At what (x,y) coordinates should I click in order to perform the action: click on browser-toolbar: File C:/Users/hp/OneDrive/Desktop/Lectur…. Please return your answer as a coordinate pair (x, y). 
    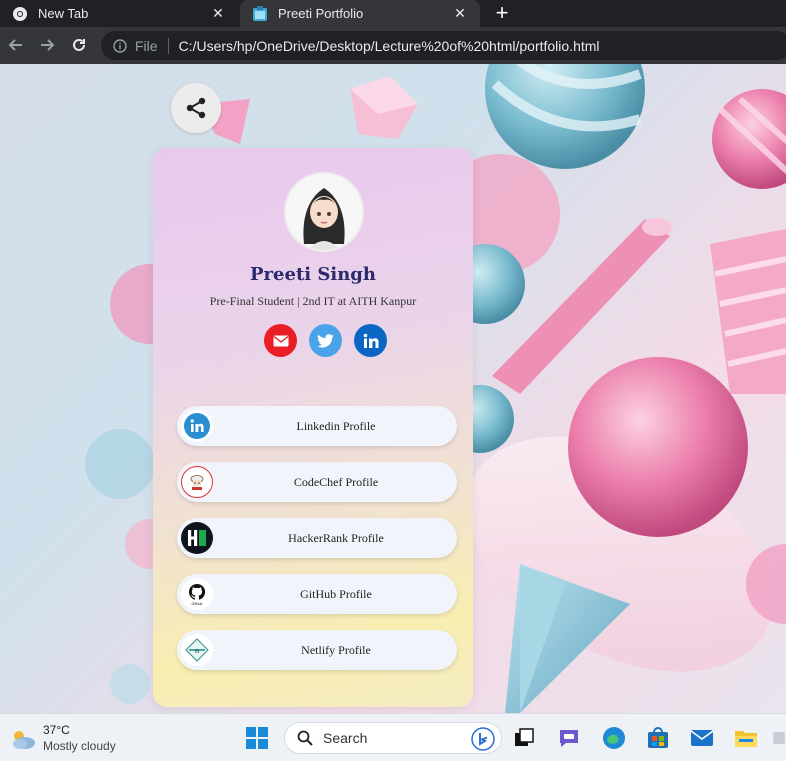
    Looking at the image, I should click on (393, 45).